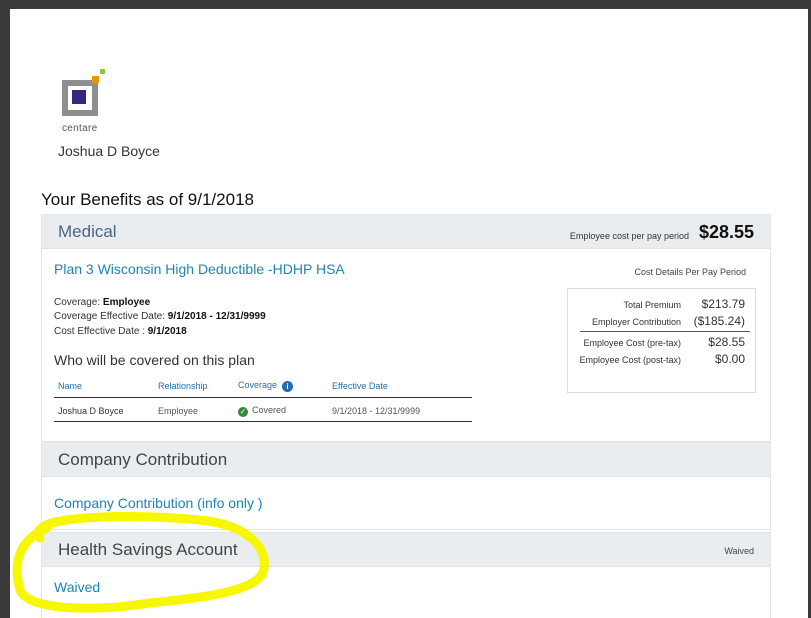 The image size is (811, 618). I want to click on employee-cost-label: Employee cost per pay period, so click(629, 236).